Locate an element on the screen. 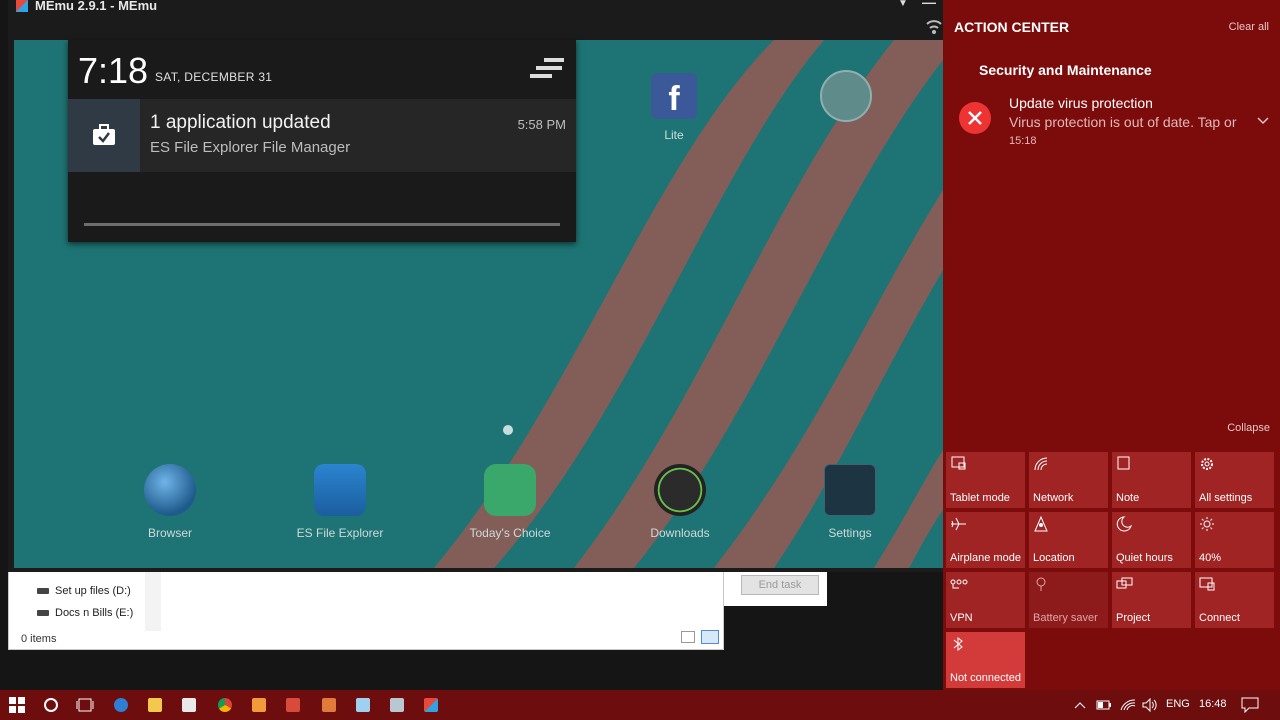  quick-settings-icon is located at coordinates (547, 69).